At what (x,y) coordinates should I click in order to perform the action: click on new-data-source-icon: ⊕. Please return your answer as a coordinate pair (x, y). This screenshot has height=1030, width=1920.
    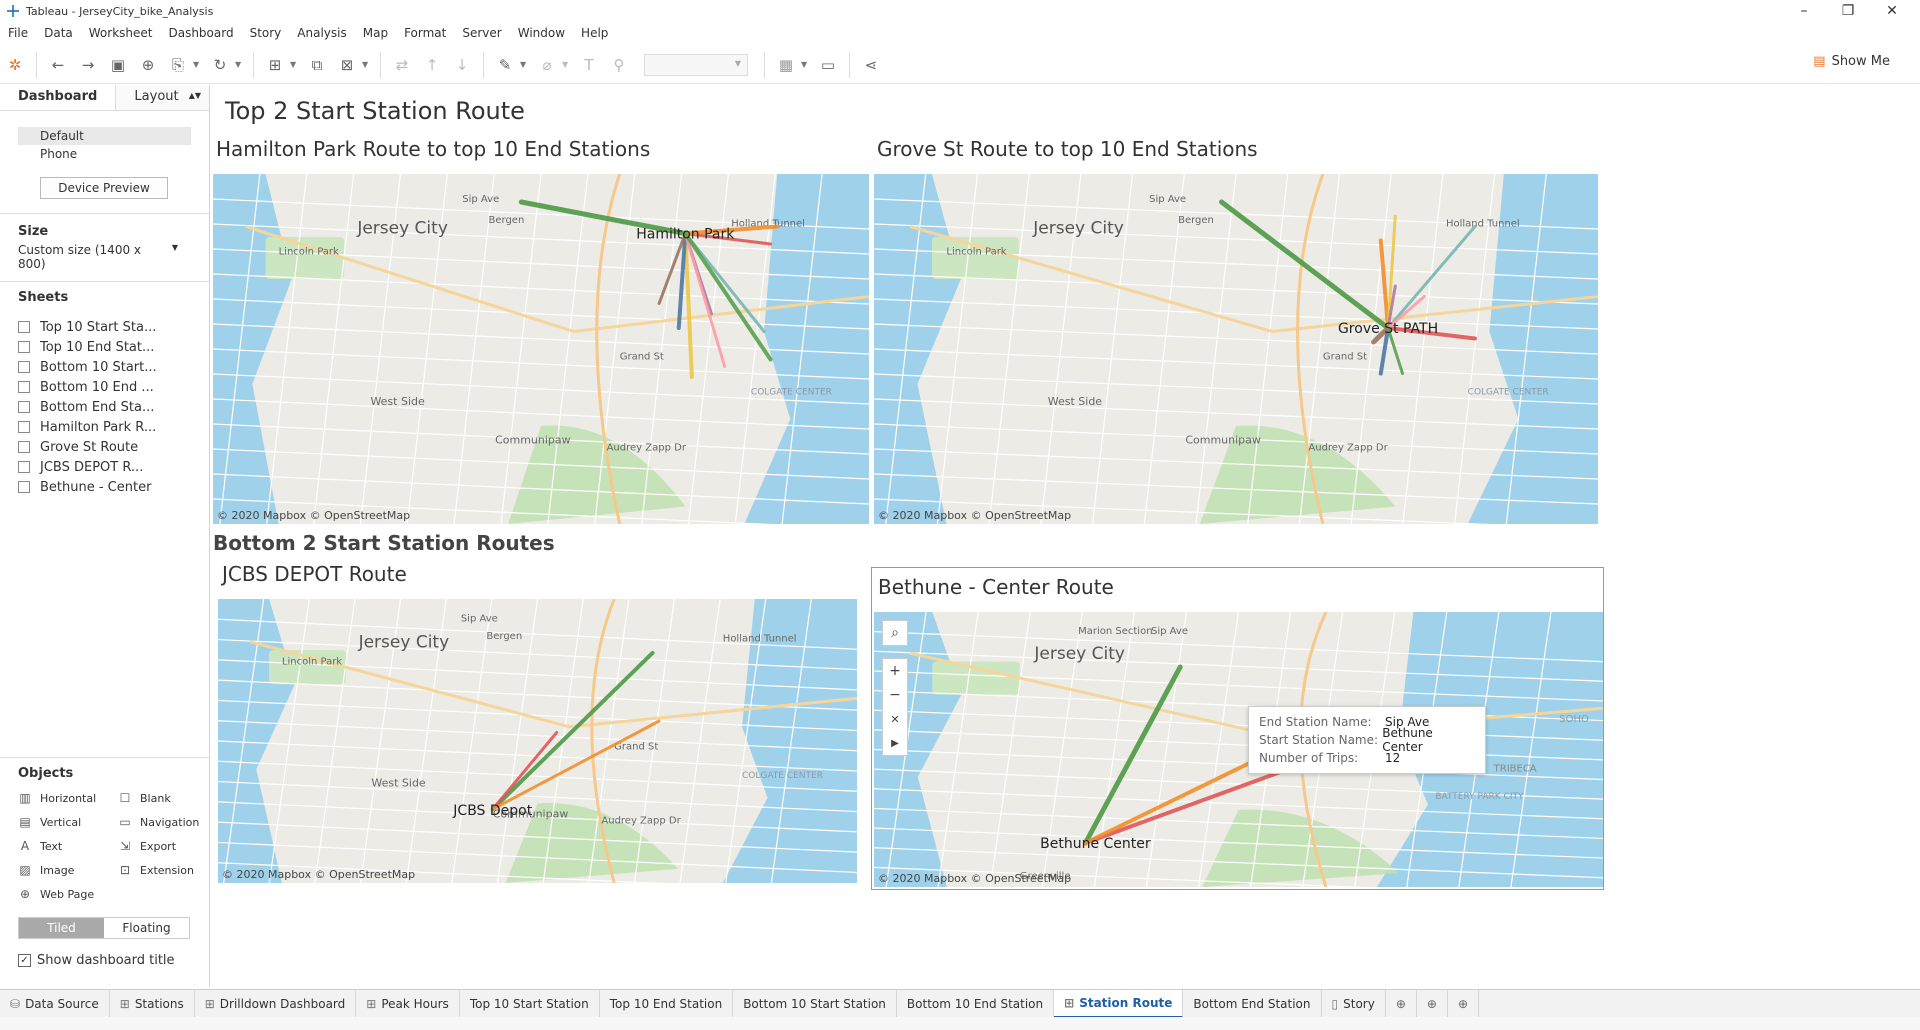
    Looking at the image, I should click on (148, 65).